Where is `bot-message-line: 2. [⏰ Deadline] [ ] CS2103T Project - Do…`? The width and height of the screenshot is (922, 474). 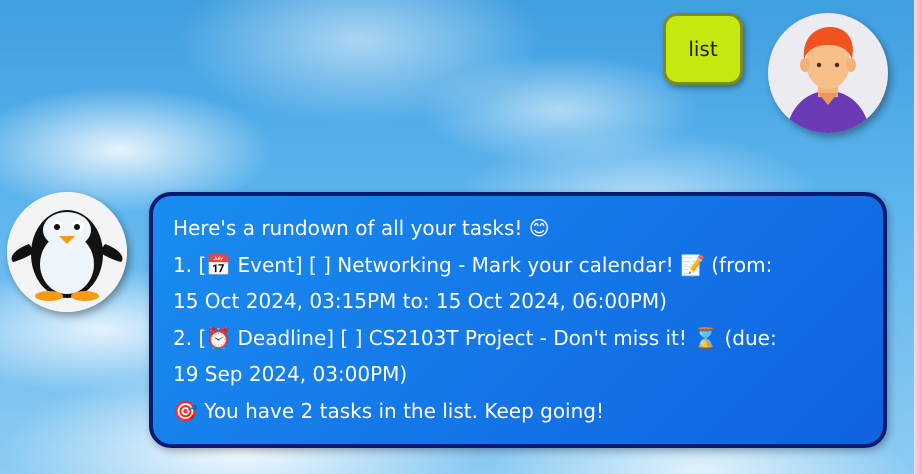
bot-message-line: 2. [⏰ Deadline] [ ] CS2103T Project - Do… is located at coordinates (475, 337).